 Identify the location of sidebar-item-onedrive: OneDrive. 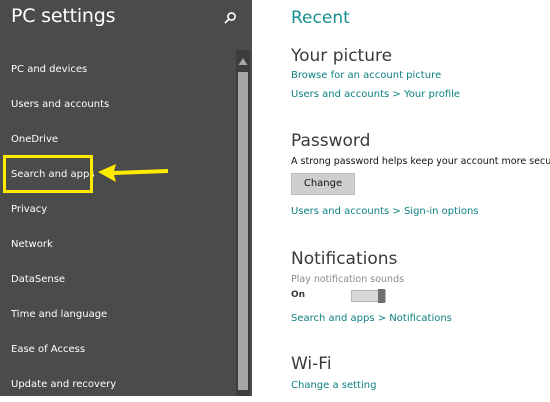
(118, 140).